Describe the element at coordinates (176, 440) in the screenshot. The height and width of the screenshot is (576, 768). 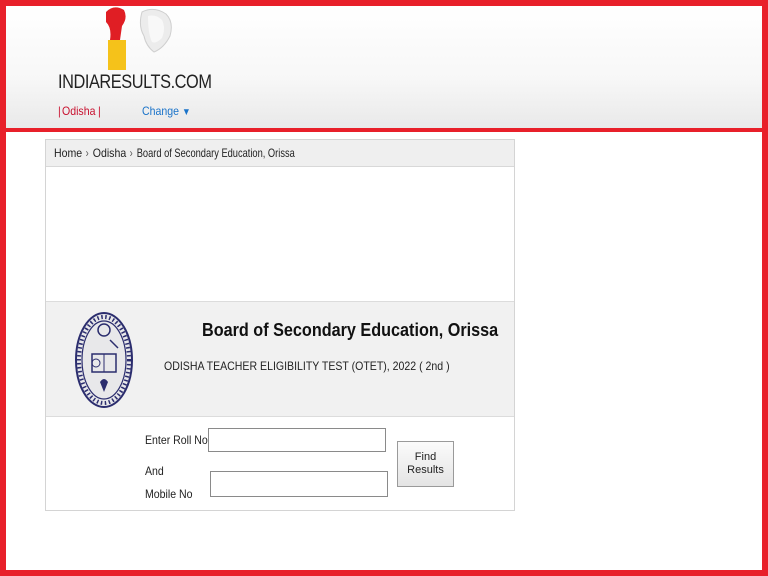
I see `roll-number-label: Enter Roll No` at that location.